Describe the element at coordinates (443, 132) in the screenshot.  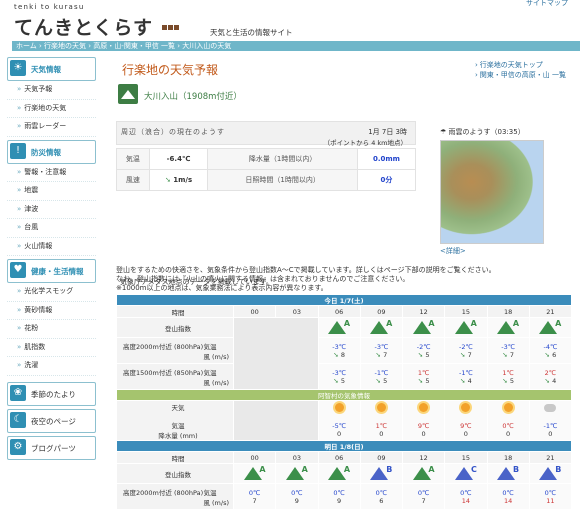
I see `umbrella-icon: ☂` at that location.